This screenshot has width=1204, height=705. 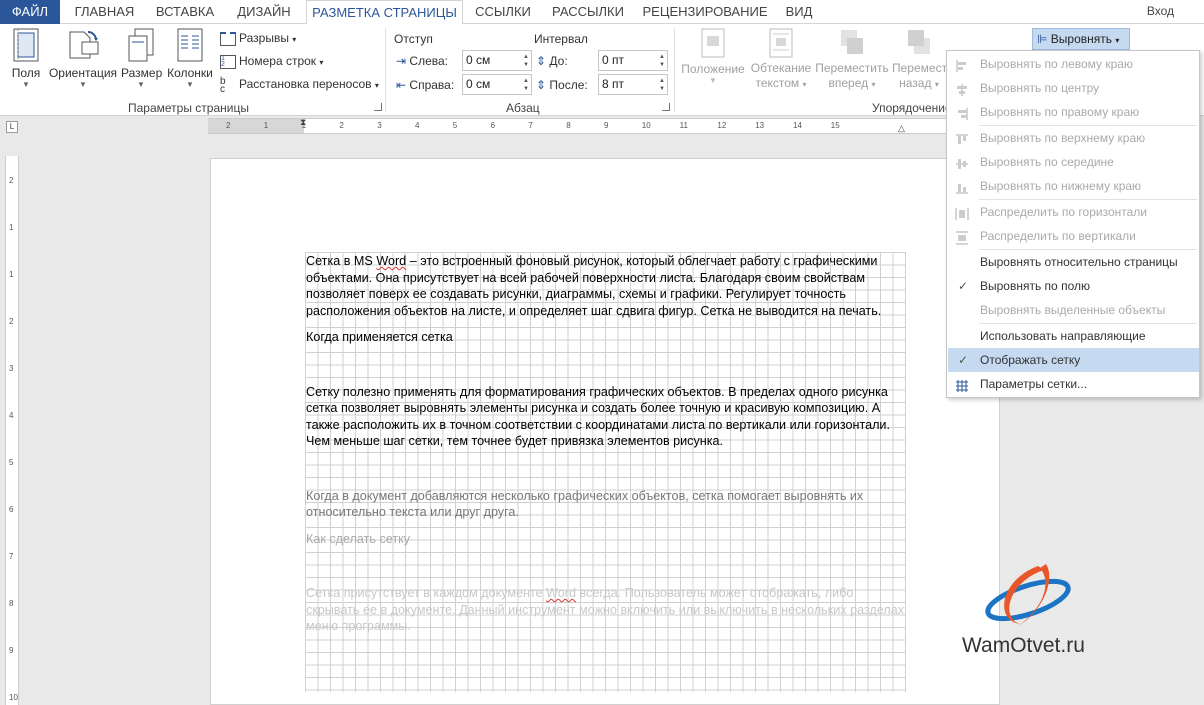 What do you see at coordinates (12, 430) in the screenshot?
I see `vertical-ruler: 2 1 1 2 3 4 5 6 7 8 9 10` at bounding box center [12, 430].